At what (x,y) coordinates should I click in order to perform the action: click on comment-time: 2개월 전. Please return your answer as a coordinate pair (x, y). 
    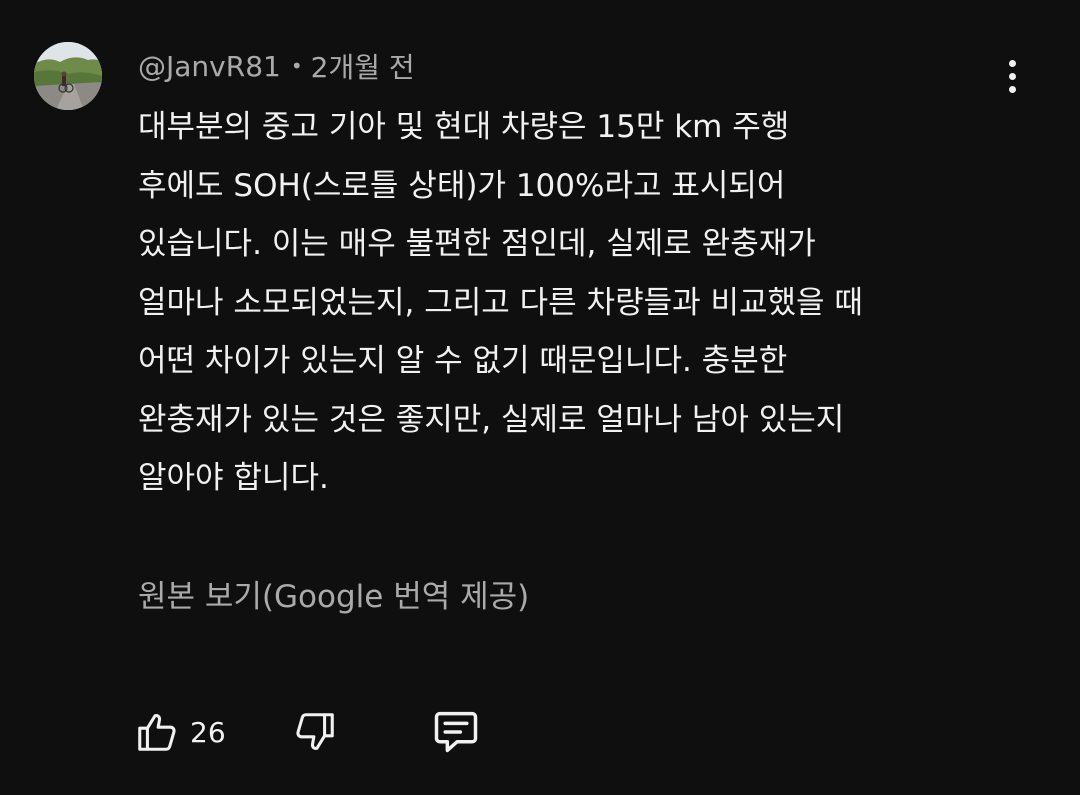
    Looking at the image, I should click on (362, 67).